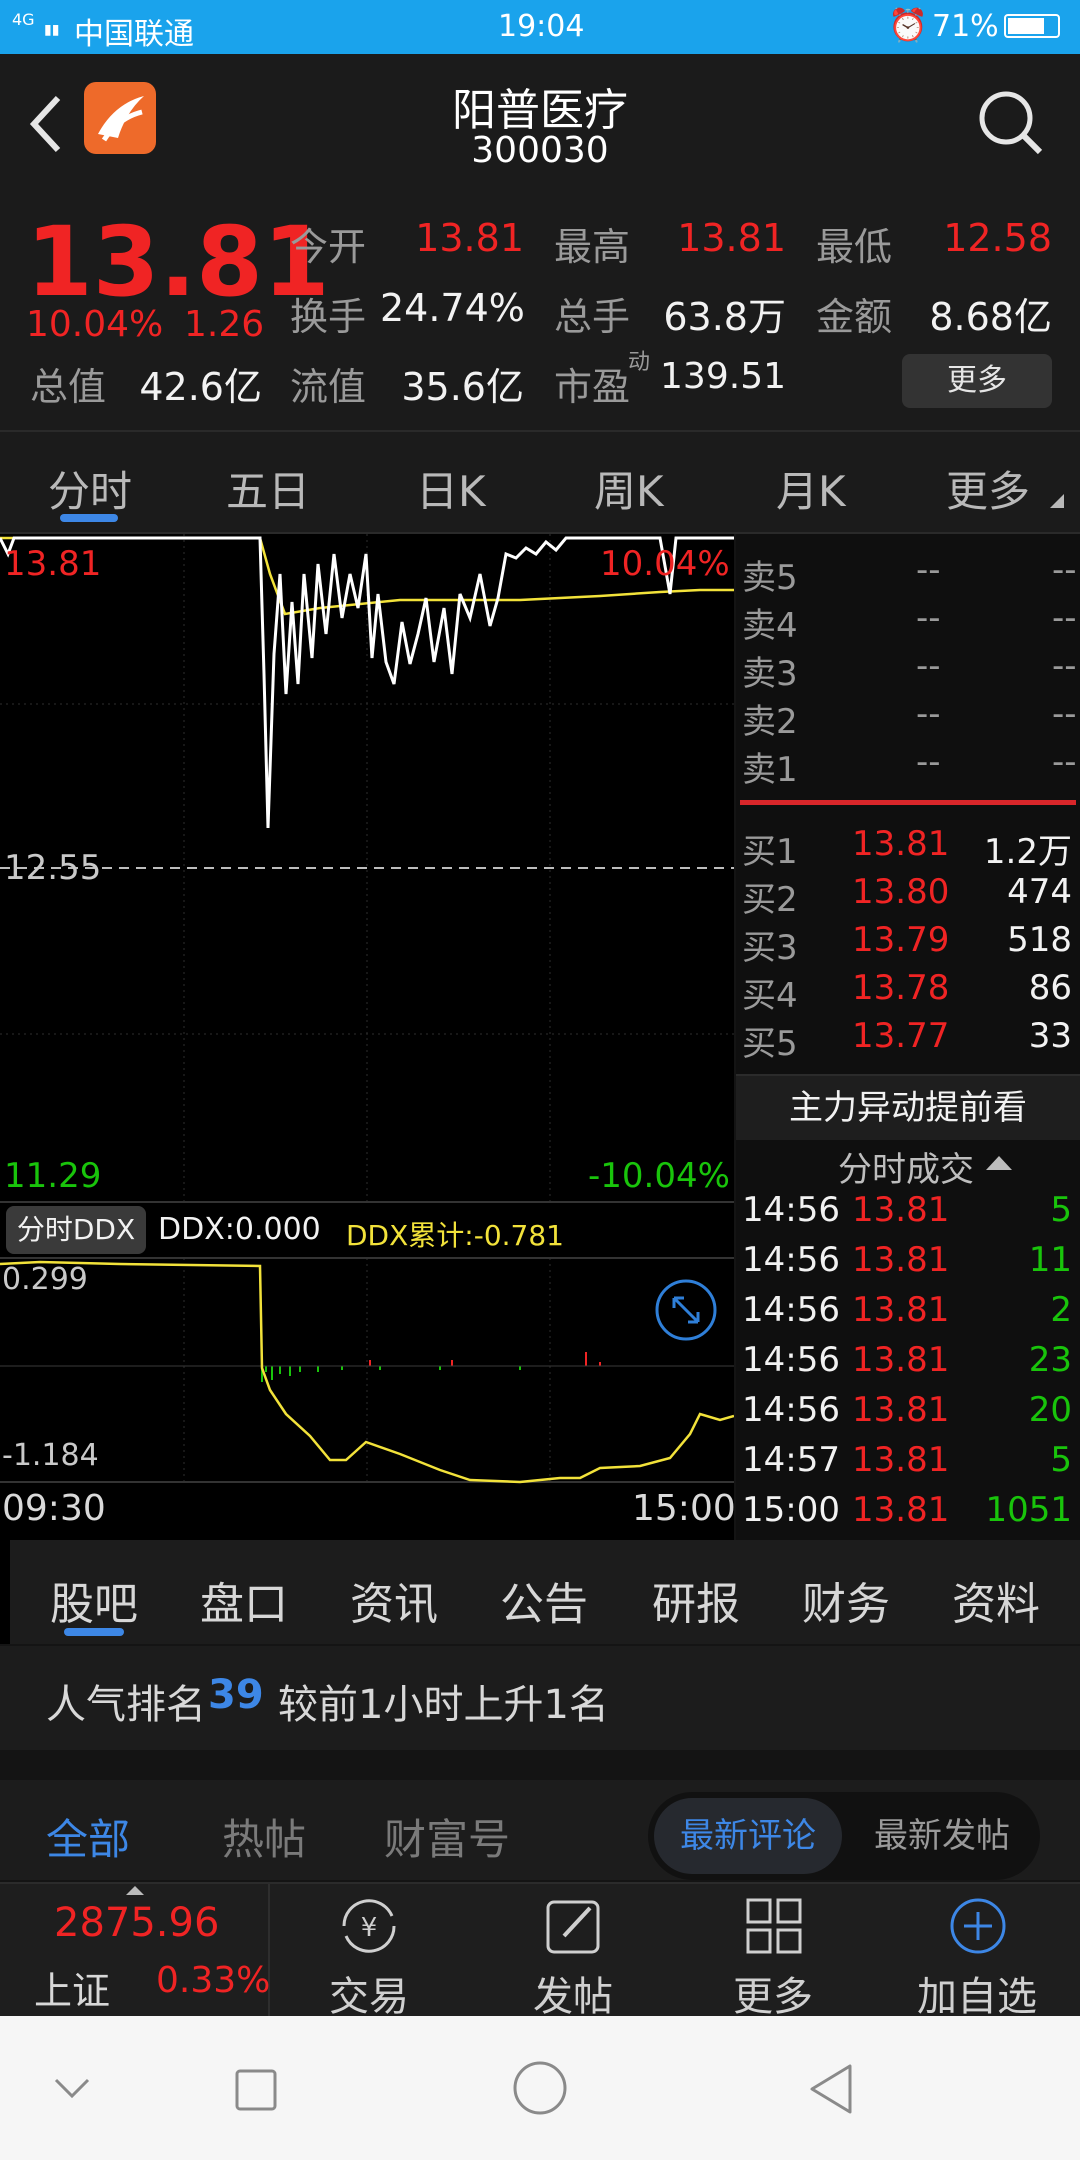 The width and height of the screenshot is (1080, 2160). I want to click on tab-profile: 资料, so click(996, 1600).